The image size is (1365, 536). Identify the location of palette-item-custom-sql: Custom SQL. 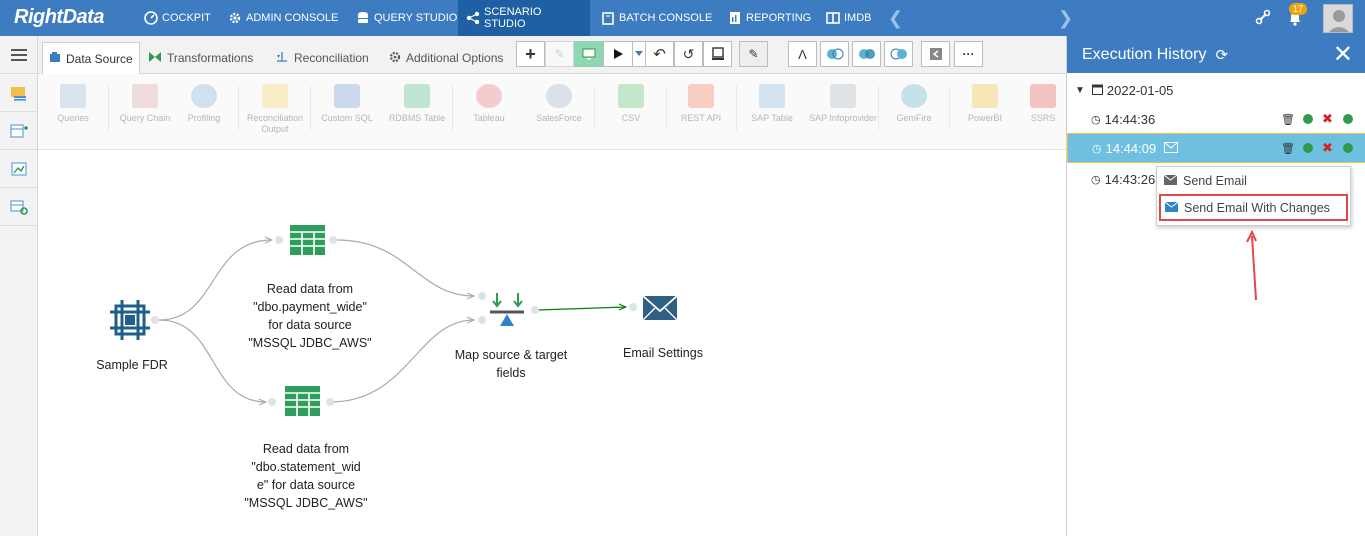
(347, 104).